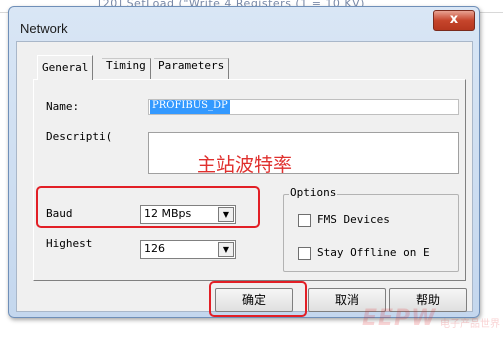 The height and width of the screenshot is (337, 503). Describe the element at coordinates (168, 213) in the screenshot. I see `baud-select-value: 12 MBps` at that location.